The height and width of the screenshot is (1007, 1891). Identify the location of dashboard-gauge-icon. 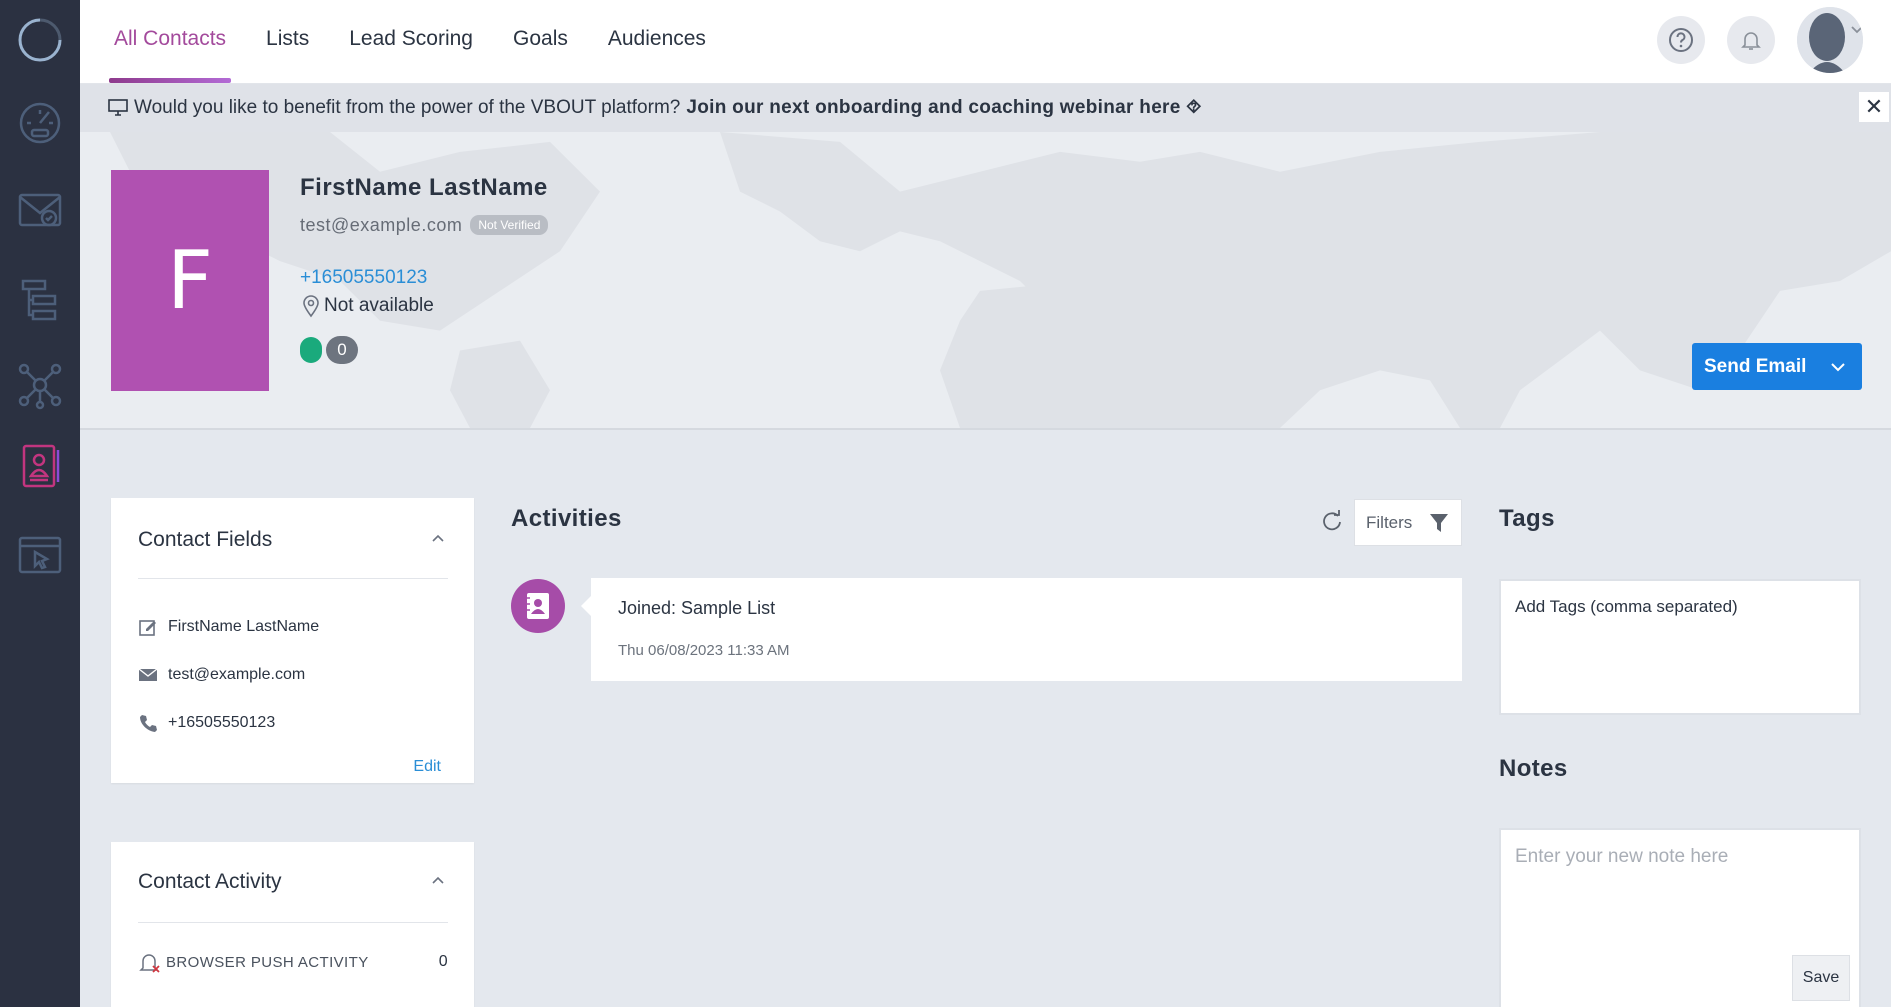
(40, 123).